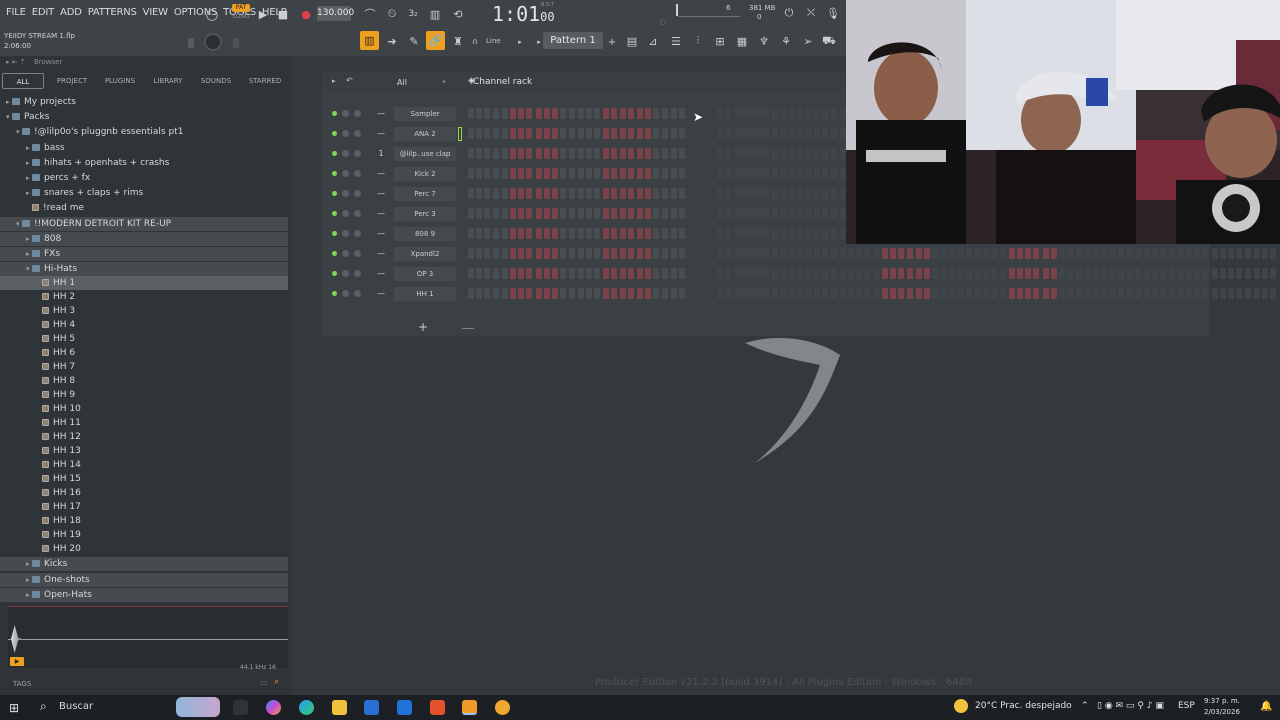 Image resolution: width=1280 pixels, height=720 pixels. Describe the element at coordinates (17, 661) in the screenshot. I see `preview-speaker-icon: ▶` at that location.